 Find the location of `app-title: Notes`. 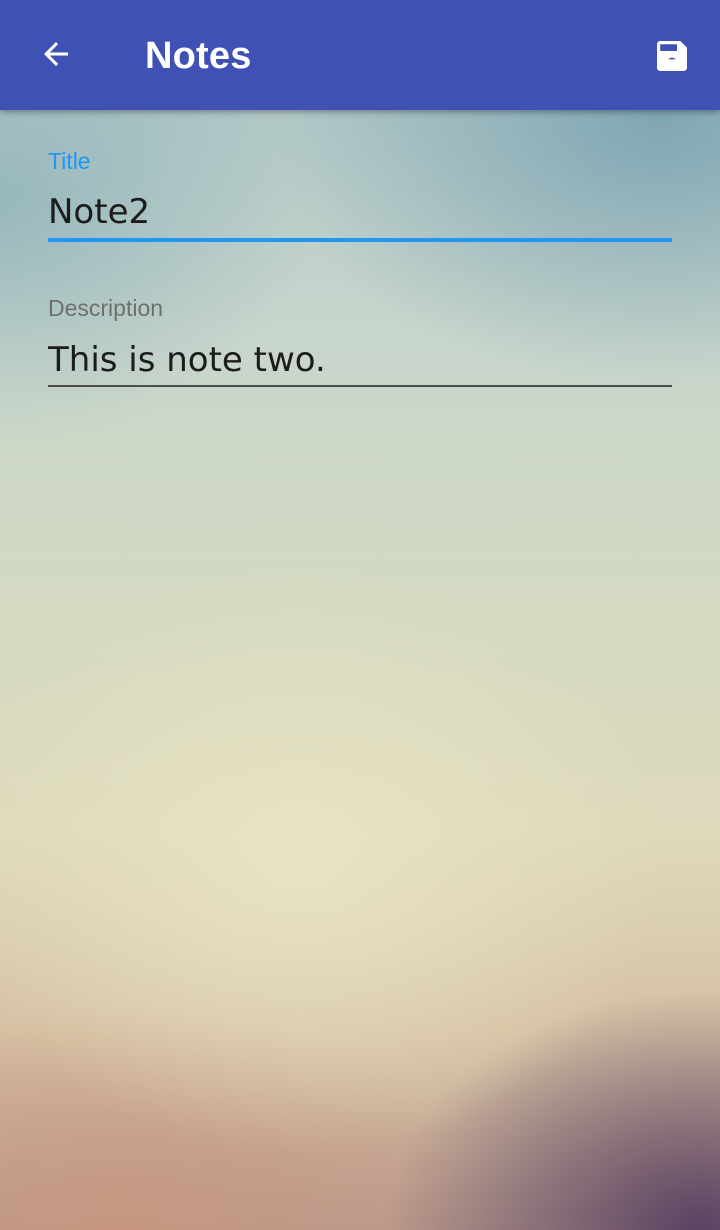

app-title: Notes is located at coordinates (198, 56).